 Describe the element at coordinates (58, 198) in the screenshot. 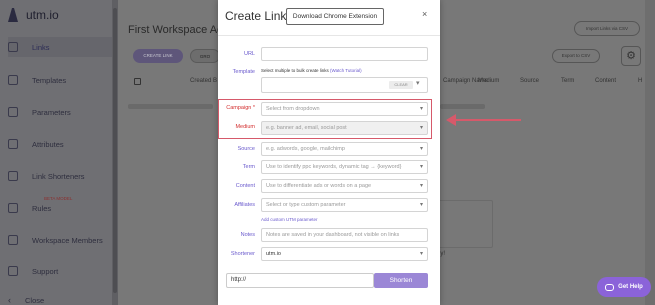

I see `beta-badge: BETA MODEL` at that location.